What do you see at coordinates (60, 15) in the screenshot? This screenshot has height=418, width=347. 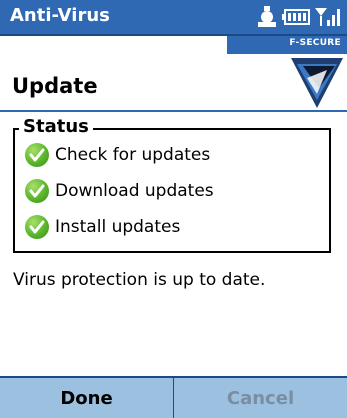 I see `app-title: Anti-Virus` at bounding box center [60, 15].